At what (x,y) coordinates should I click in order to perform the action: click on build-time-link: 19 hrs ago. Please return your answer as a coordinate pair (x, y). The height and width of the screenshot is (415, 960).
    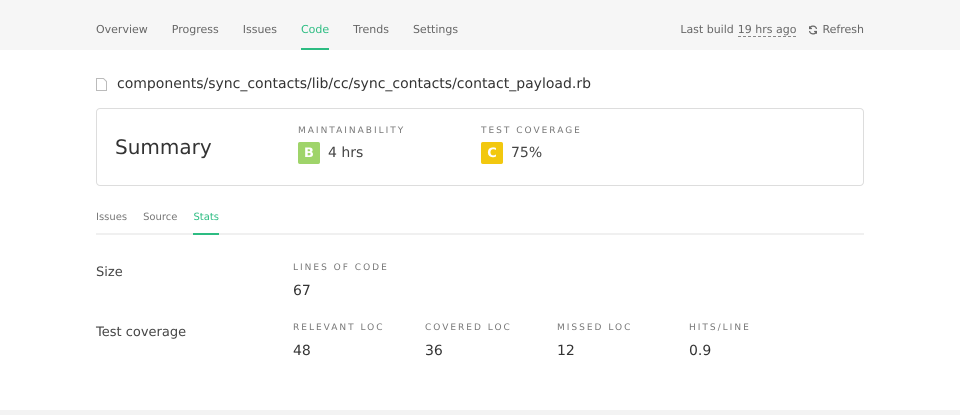
    Looking at the image, I should click on (767, 30).